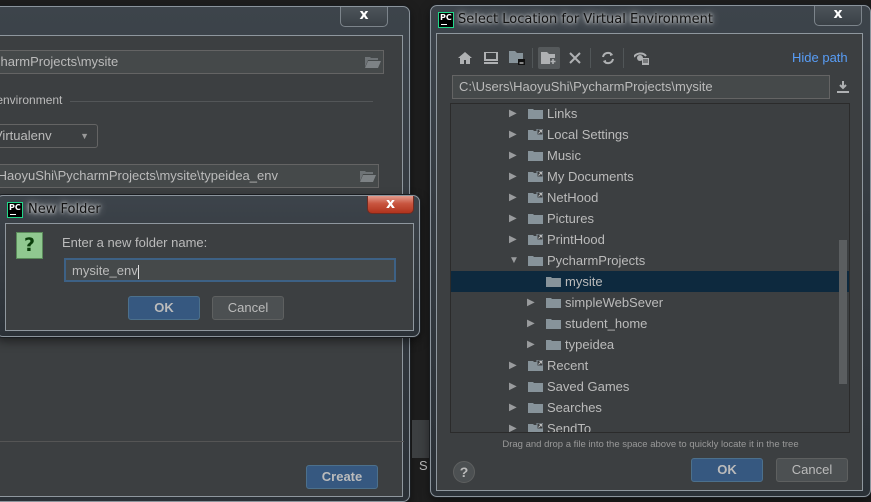  I want to click on delete-icon, so click(575, 58).